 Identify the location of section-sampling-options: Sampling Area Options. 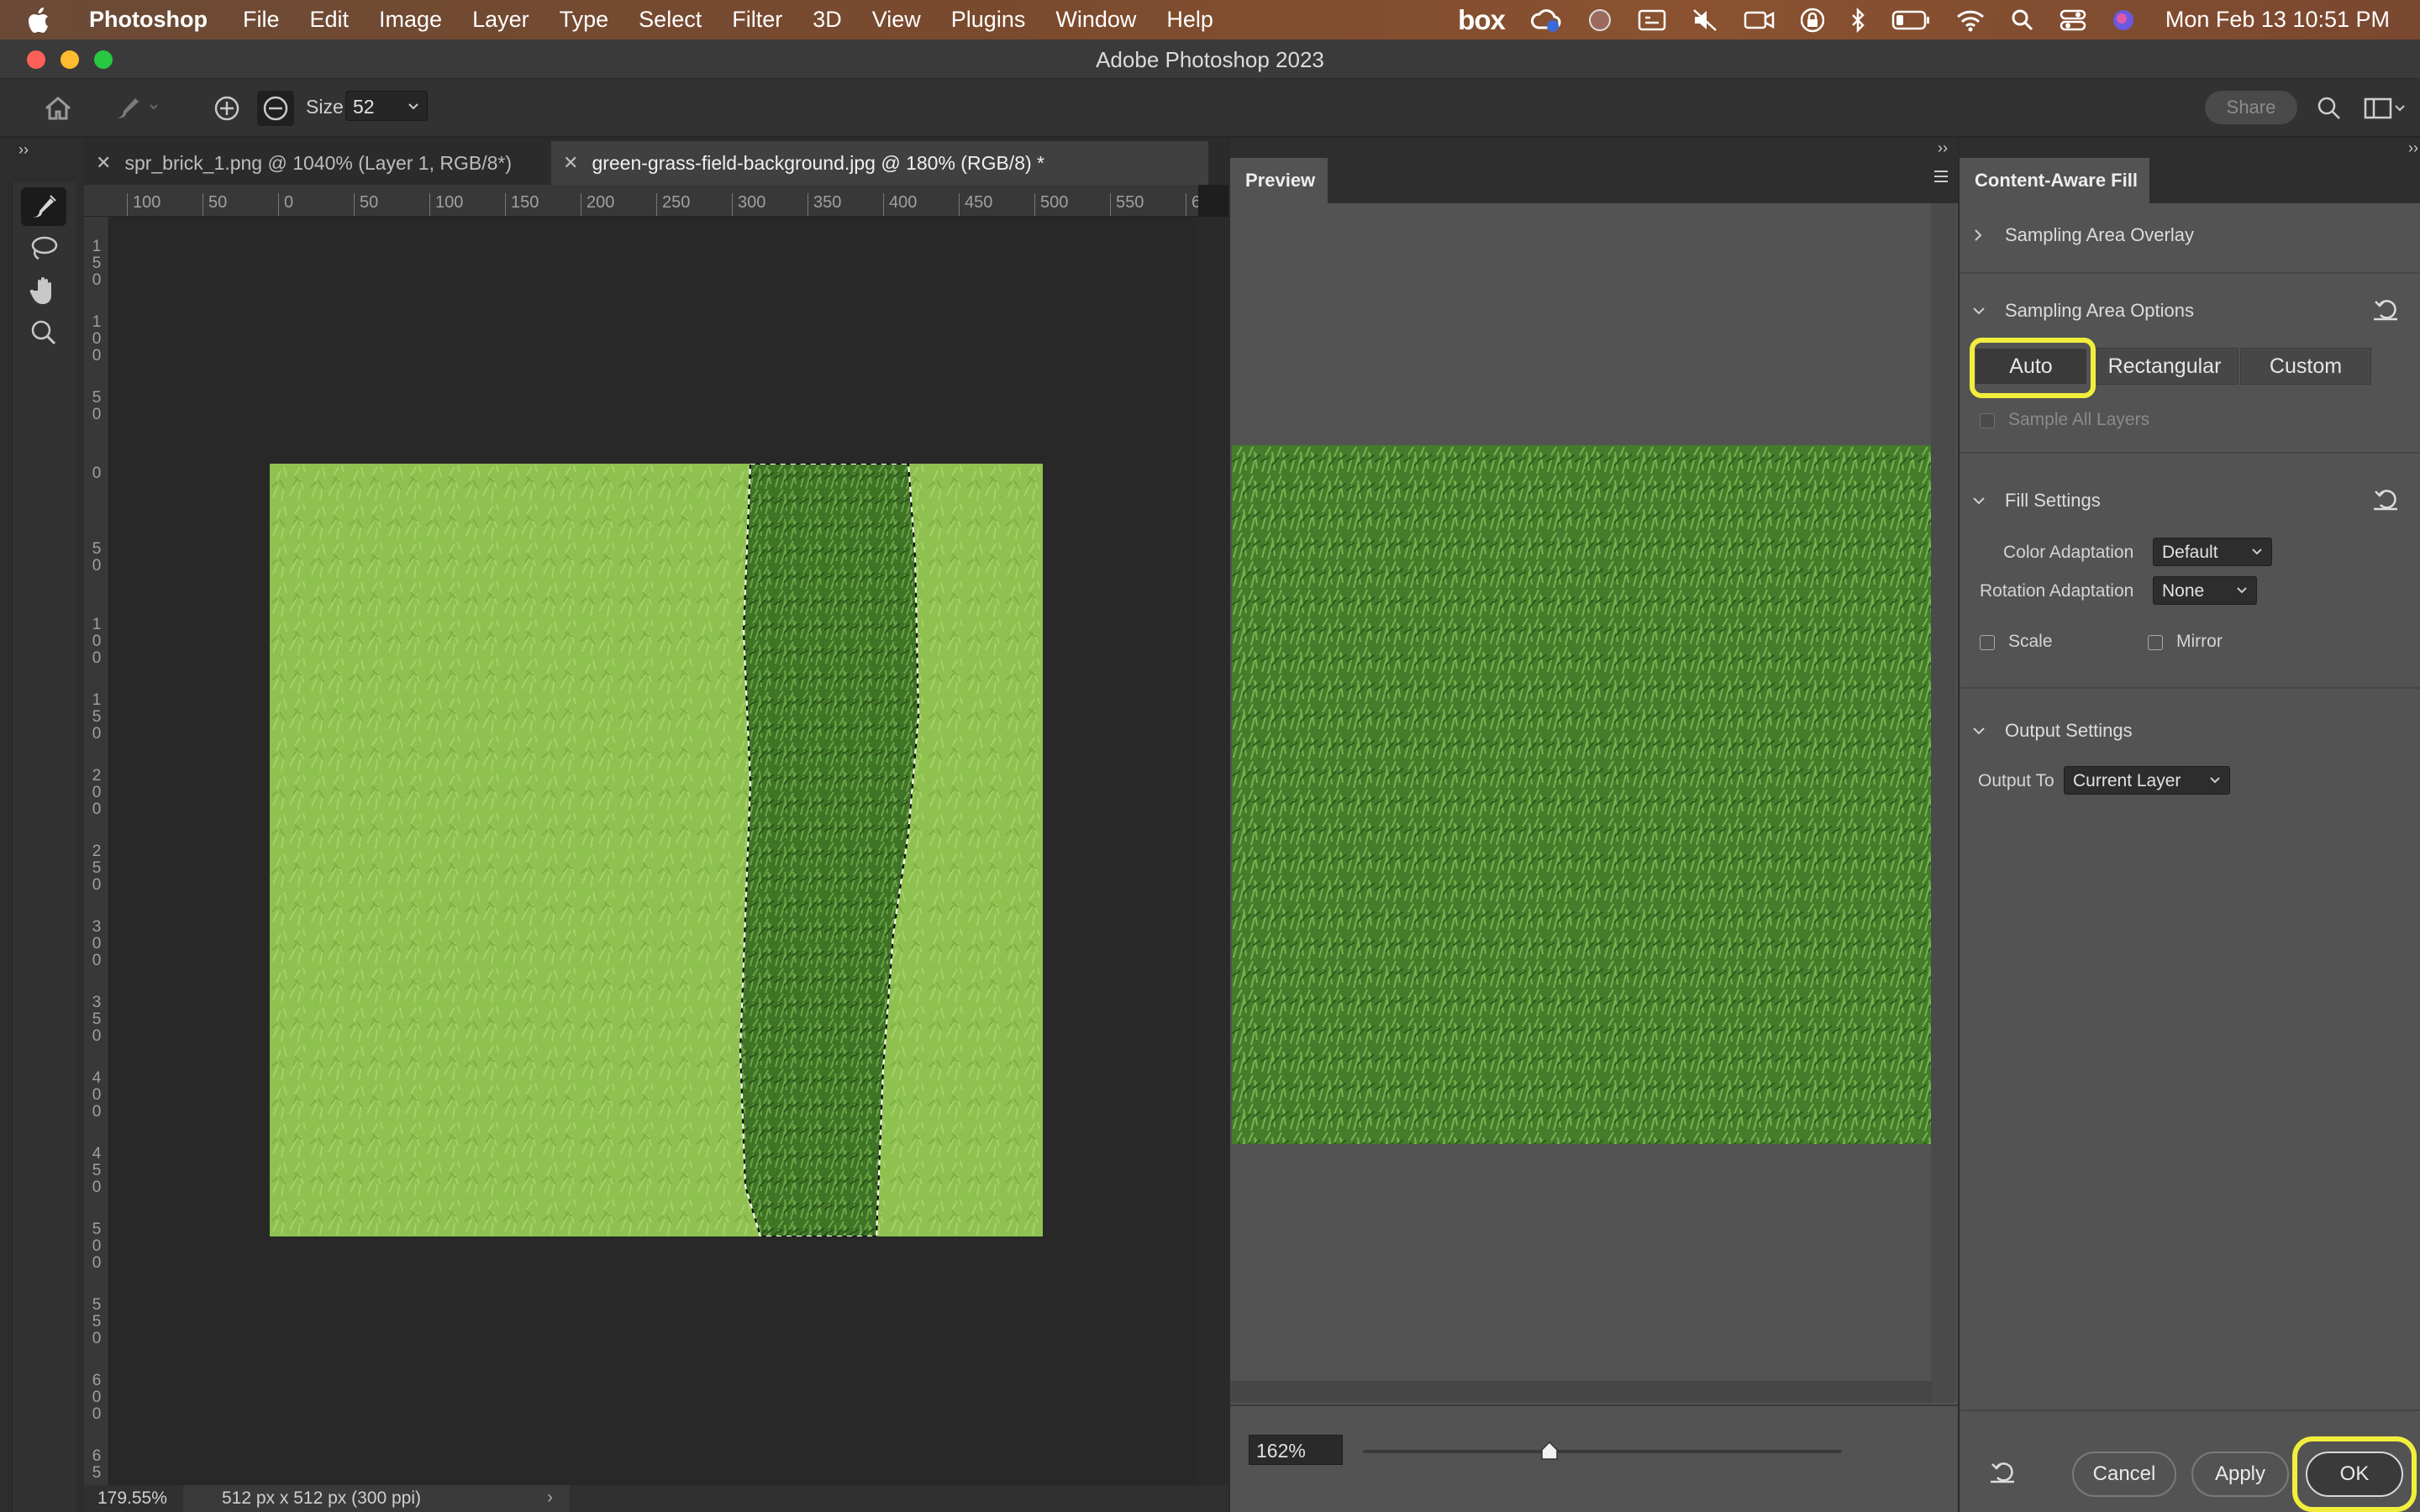
(2190, 311).